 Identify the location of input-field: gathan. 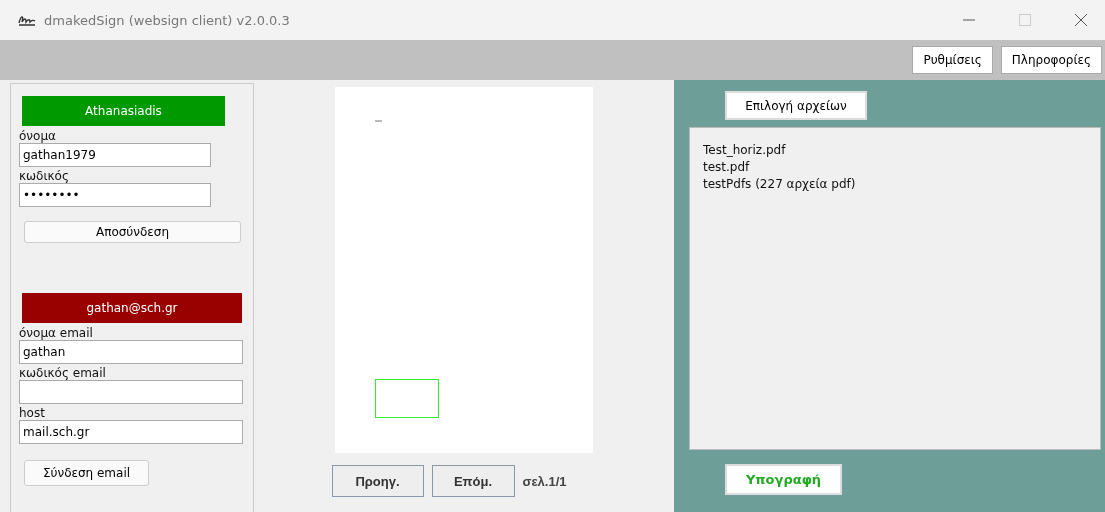
(131, 352).